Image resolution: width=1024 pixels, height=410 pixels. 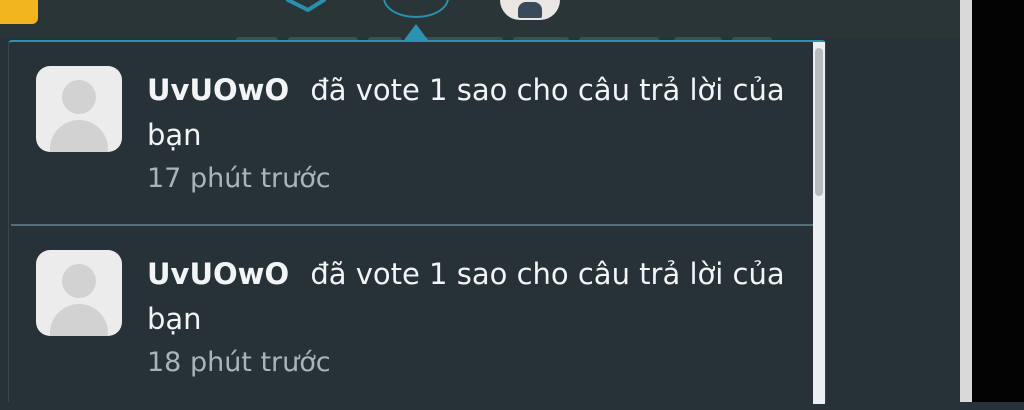 What do you see at coordinates (416, 9) in the screenshot?
I see `notification-bell-icon` at bounding box center [416, 9].